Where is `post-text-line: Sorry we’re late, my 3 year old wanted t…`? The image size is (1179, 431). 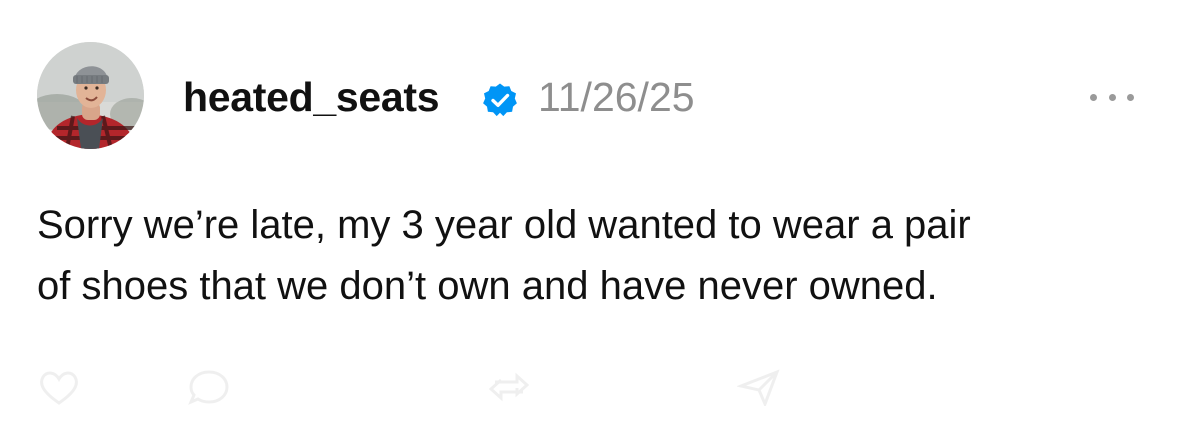 post-text-line: Sorry we’re late, my 3 year old wanted t… is located at coordinates (504, 225).